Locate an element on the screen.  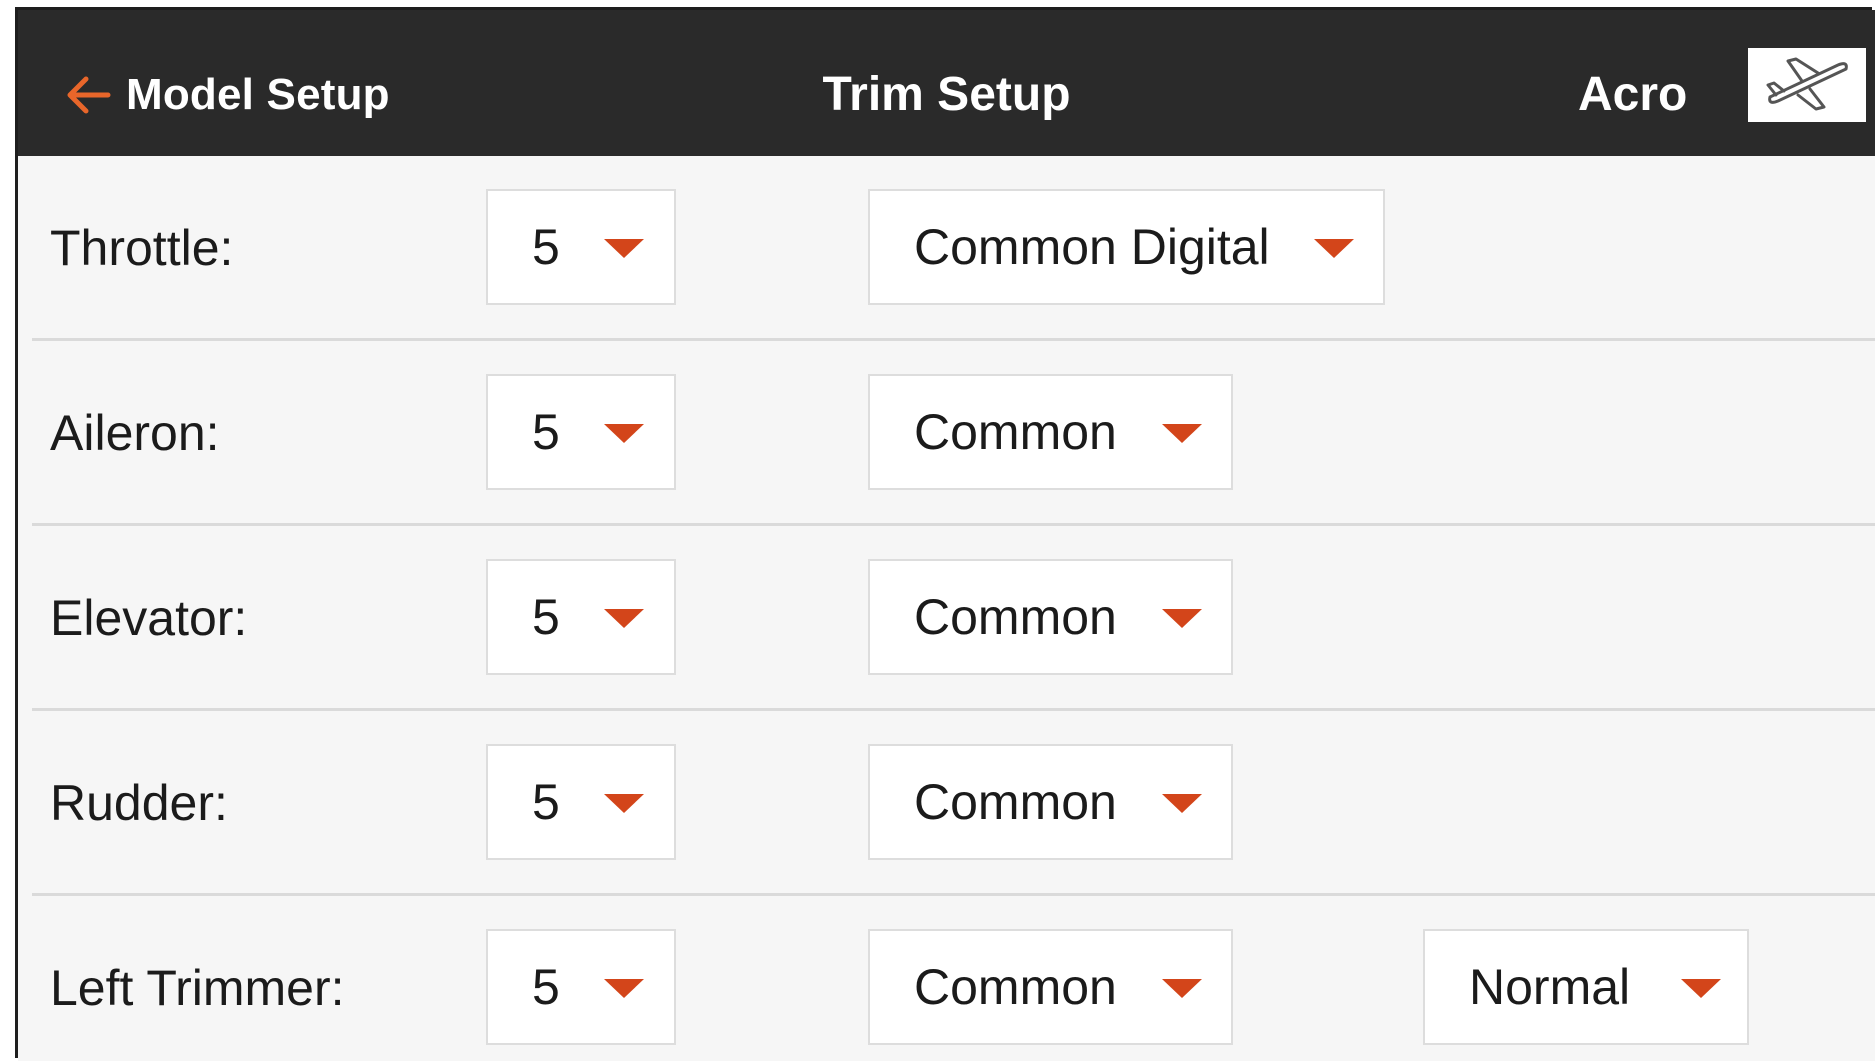
model-type-label: Acro is located at coordinates (1633, 94).